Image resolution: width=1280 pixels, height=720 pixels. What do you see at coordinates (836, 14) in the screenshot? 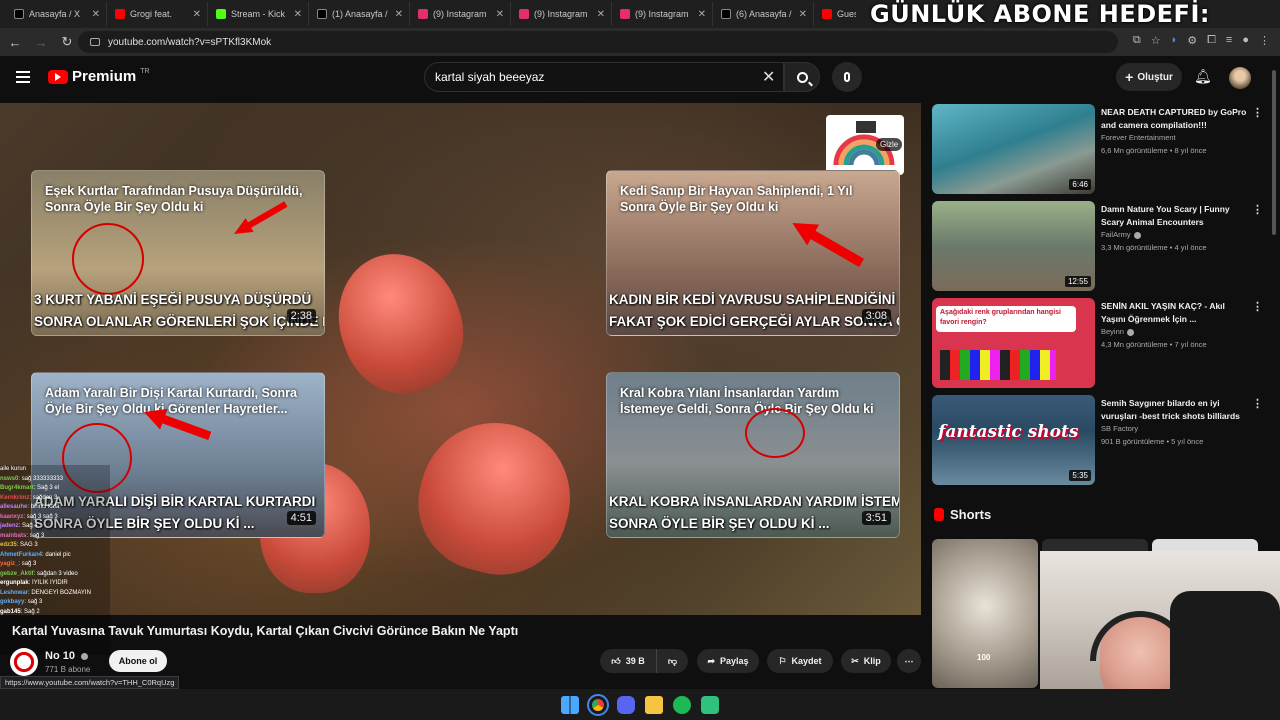
I see `browser-tab: Gues` at bounding box center [836, 14].